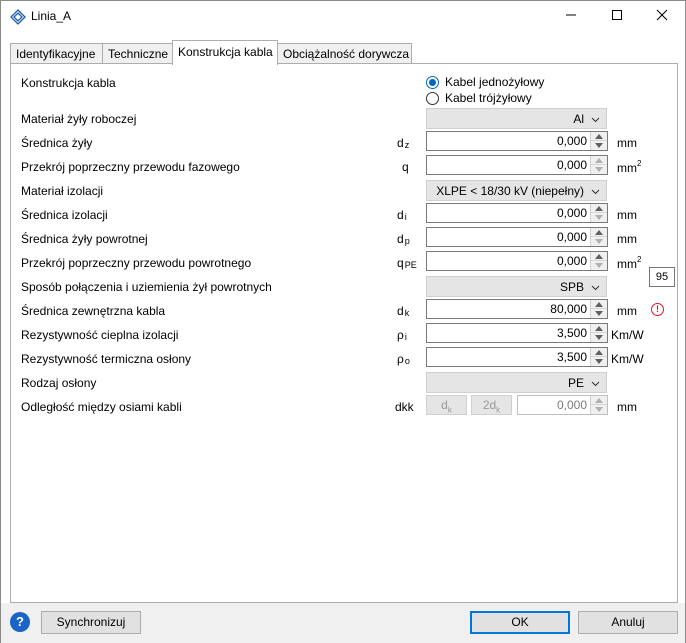 Image resolution: width=686 pixels, height=643 pixels. Describe the element at coordinates (516, 286) in the screenshot. I see `bonding-method-select: SPB` at that location.